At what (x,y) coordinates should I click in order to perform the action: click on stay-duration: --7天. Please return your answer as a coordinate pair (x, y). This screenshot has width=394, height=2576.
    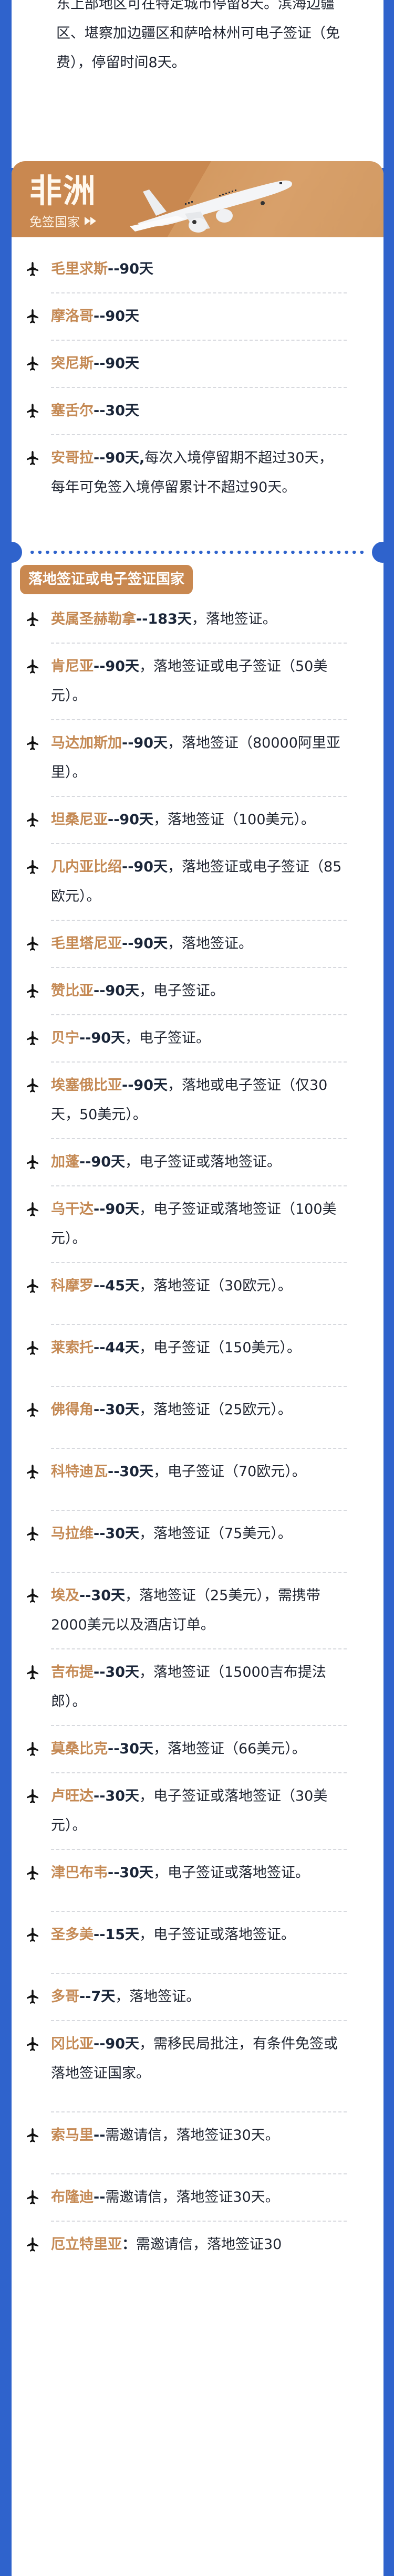
    Looking at the image, I should click on (97, 1997).